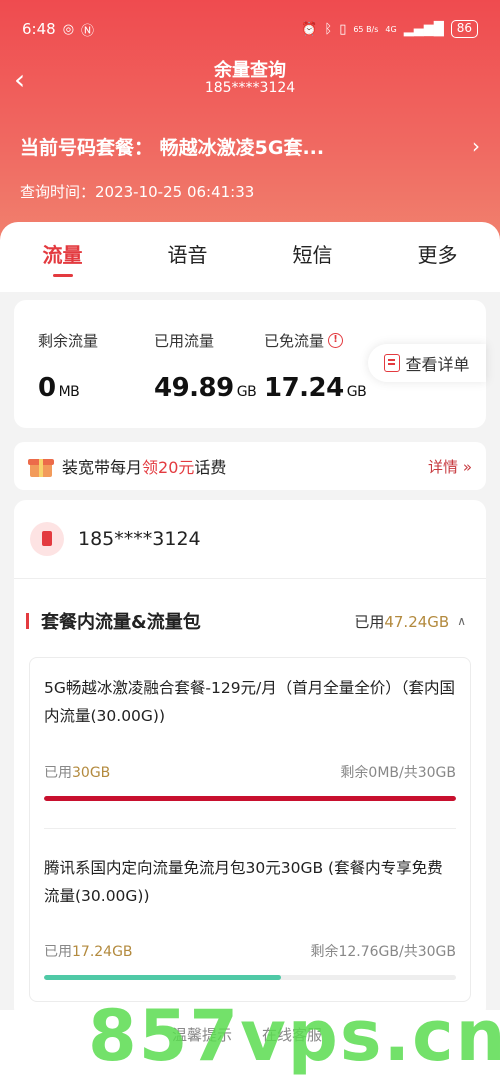 The image size is (500, 1079). Describe the element at coordinates (392, 363) in the screenshot. I see `document-icon` at that location.